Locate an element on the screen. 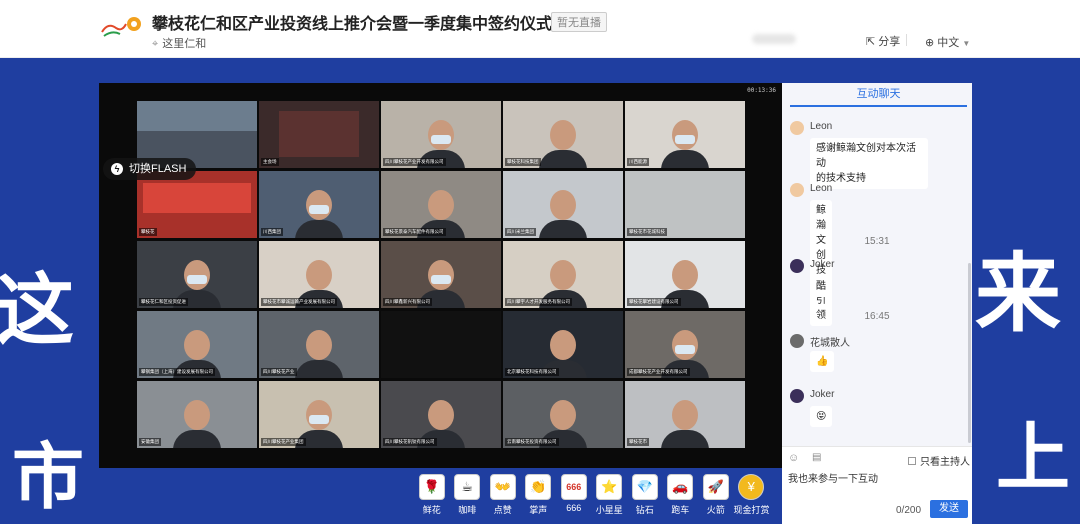 The width and height of the screenshot is (1080, 524). gift-label: 现金打赏 is located at coordinates (751, 510).